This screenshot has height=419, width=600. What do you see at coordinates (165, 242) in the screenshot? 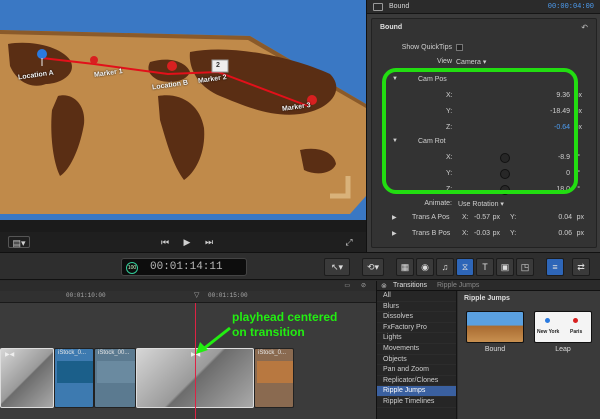
I see `previous-frame-icon: ⏮` at bounding box center [165, 242].